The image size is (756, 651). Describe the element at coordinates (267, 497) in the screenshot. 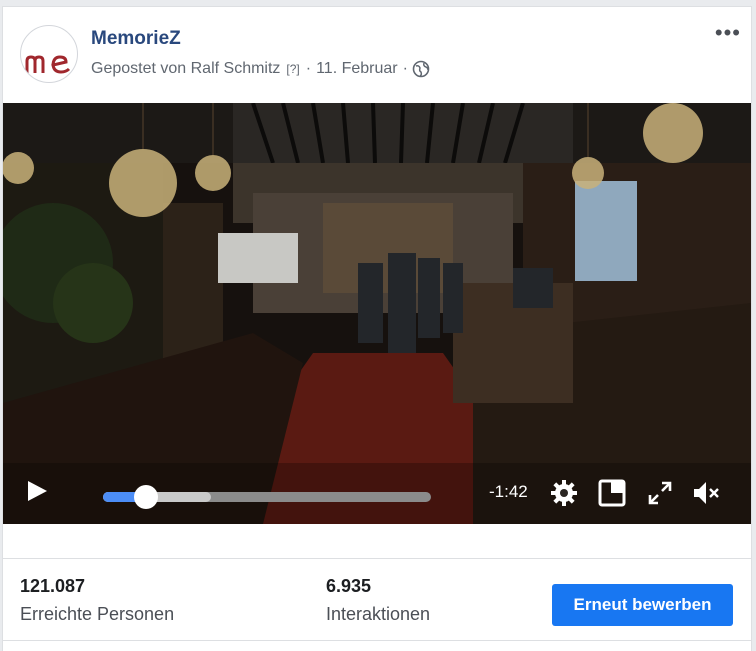

I see `progress-bar` at that location.